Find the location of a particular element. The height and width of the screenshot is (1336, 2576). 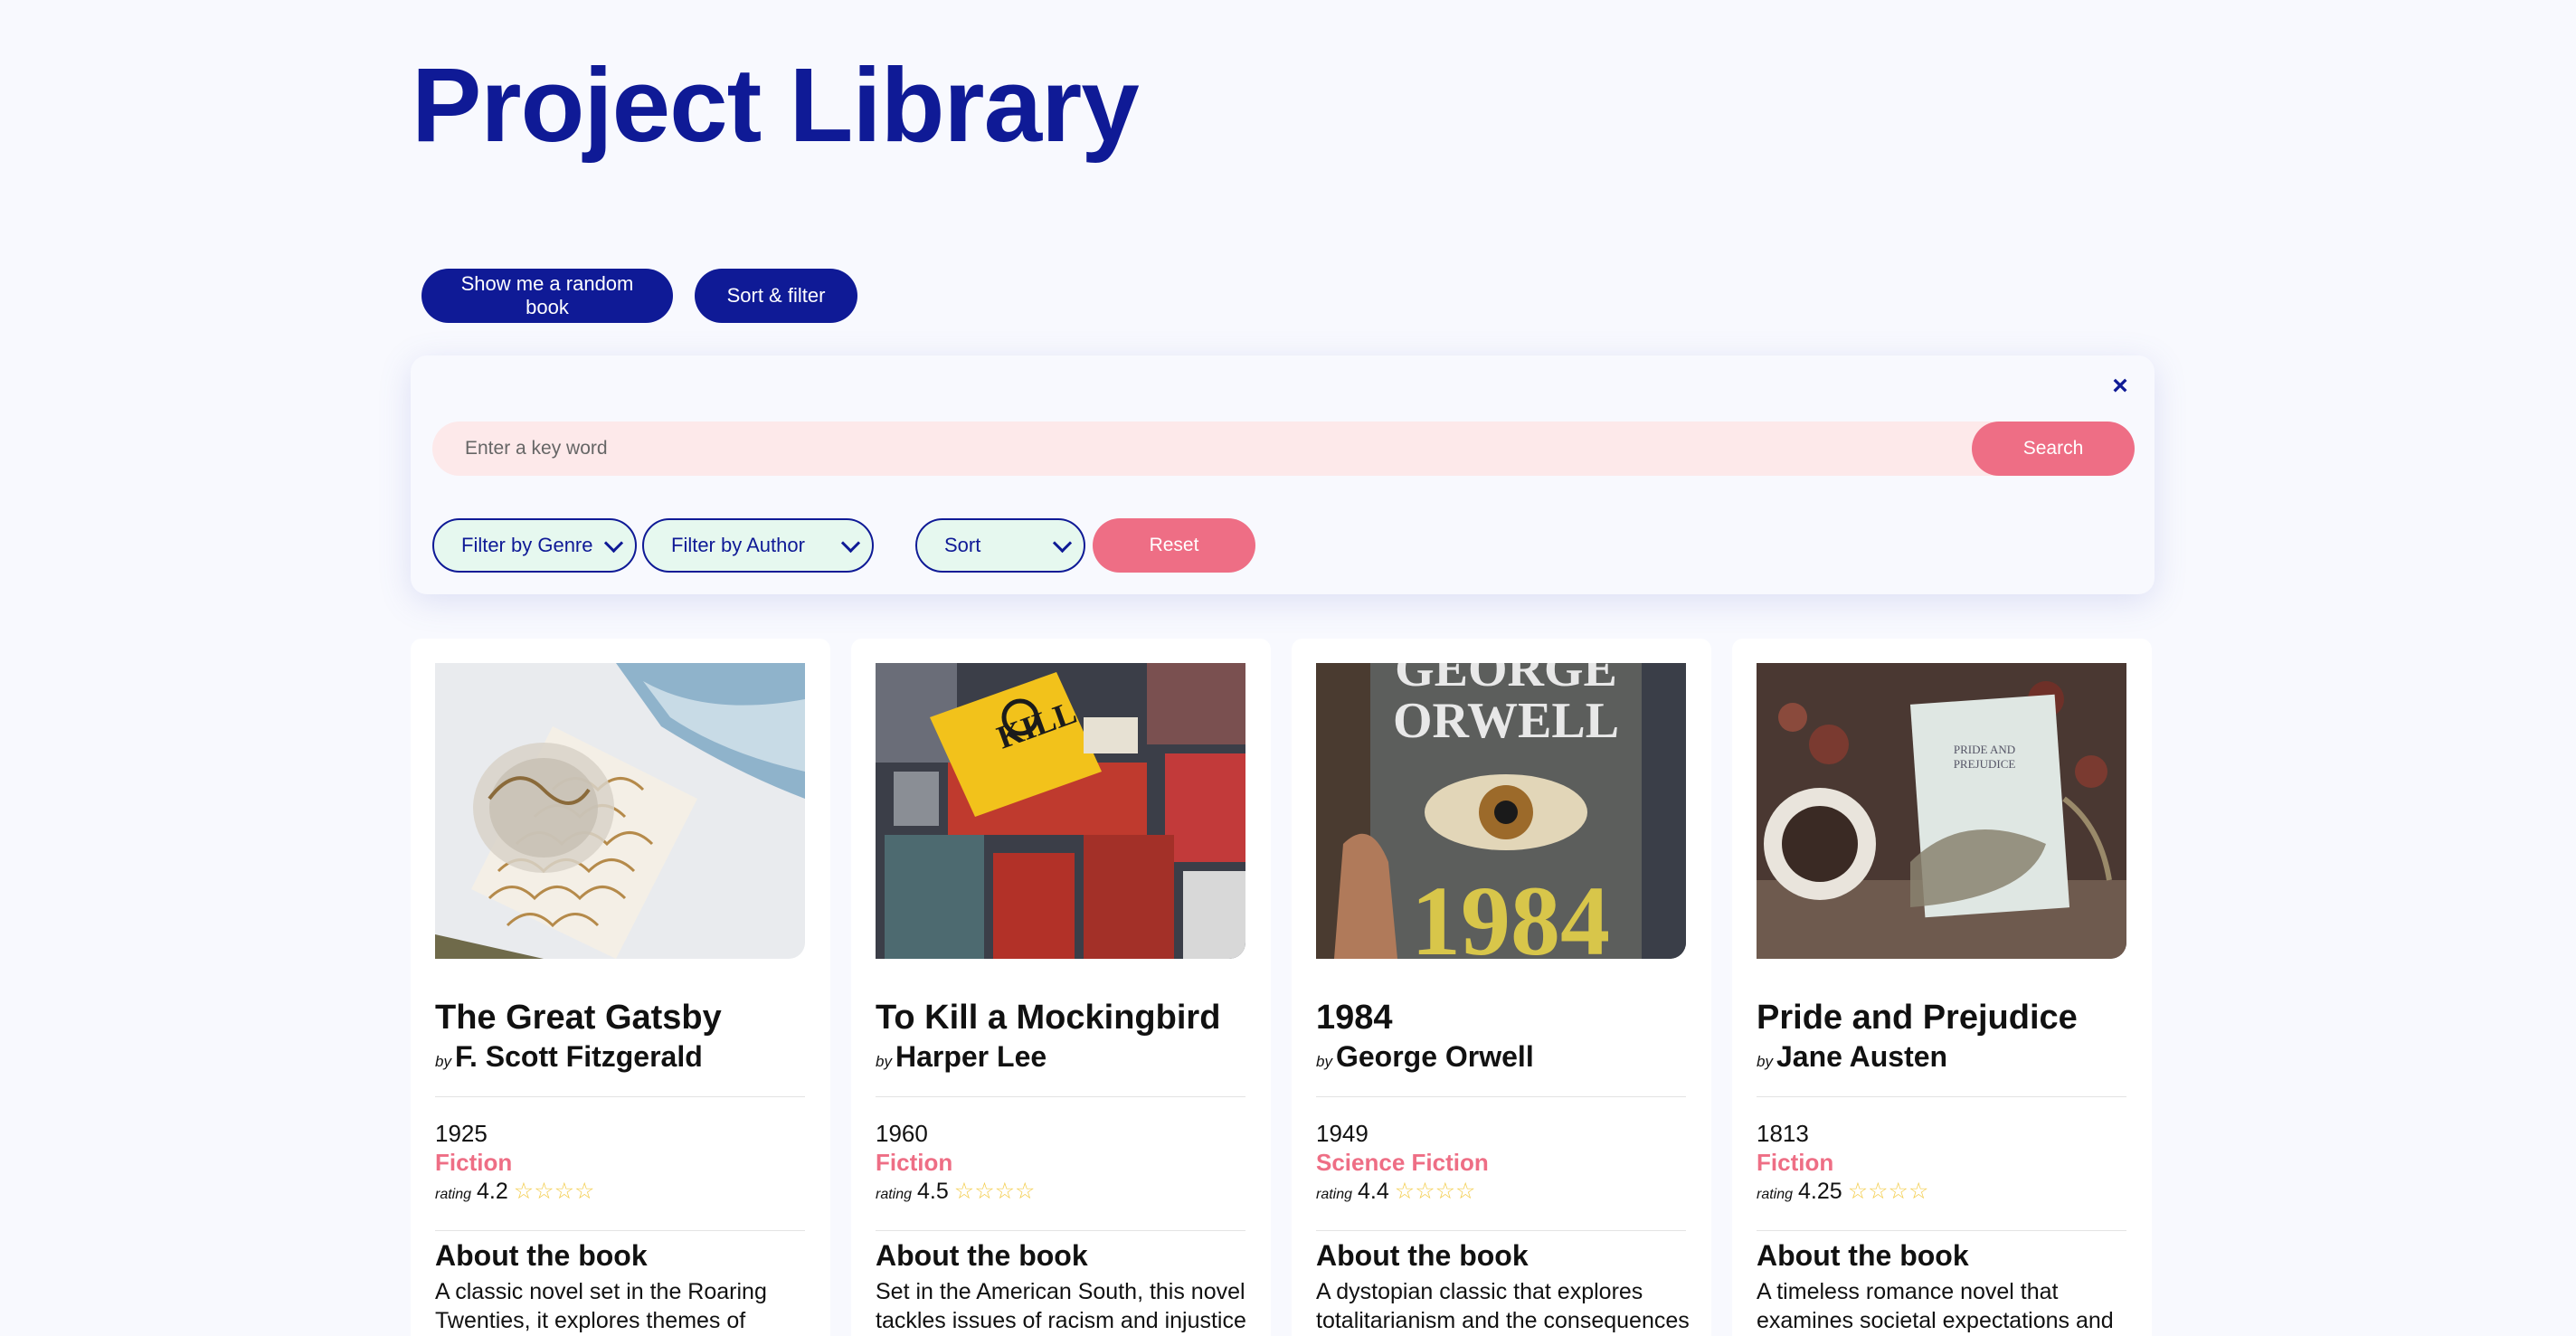

author-name: George Orwell is located at coordinates (1435, 1056).